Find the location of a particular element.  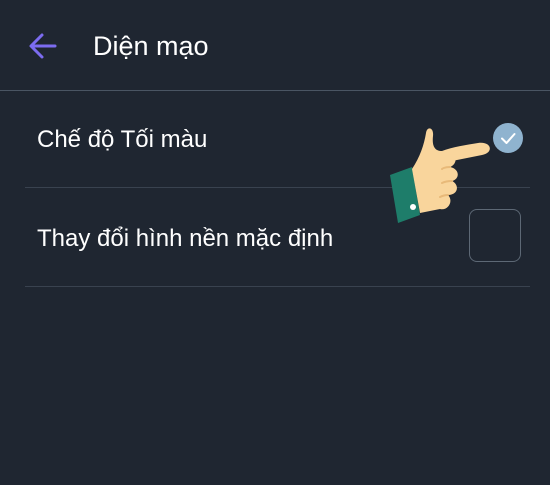

back-button is located at coordinates (43, 46).